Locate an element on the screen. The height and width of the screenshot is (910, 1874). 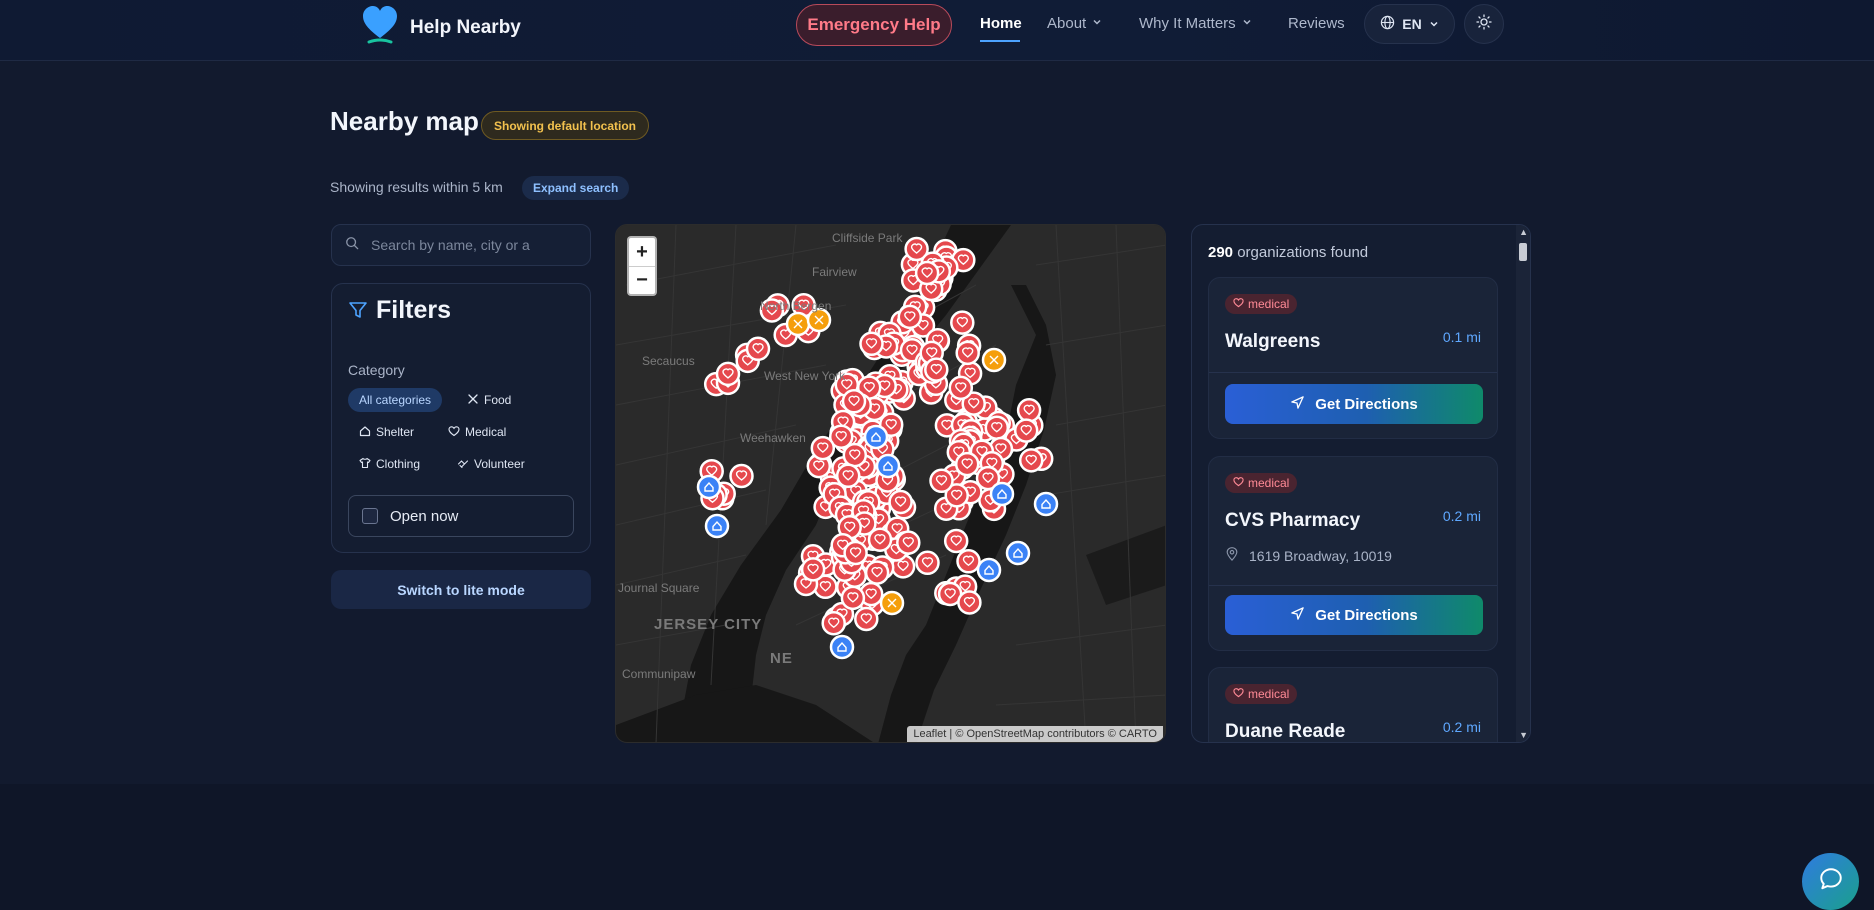
chip-clothing: Clothing is located at coordinates (389, 464).